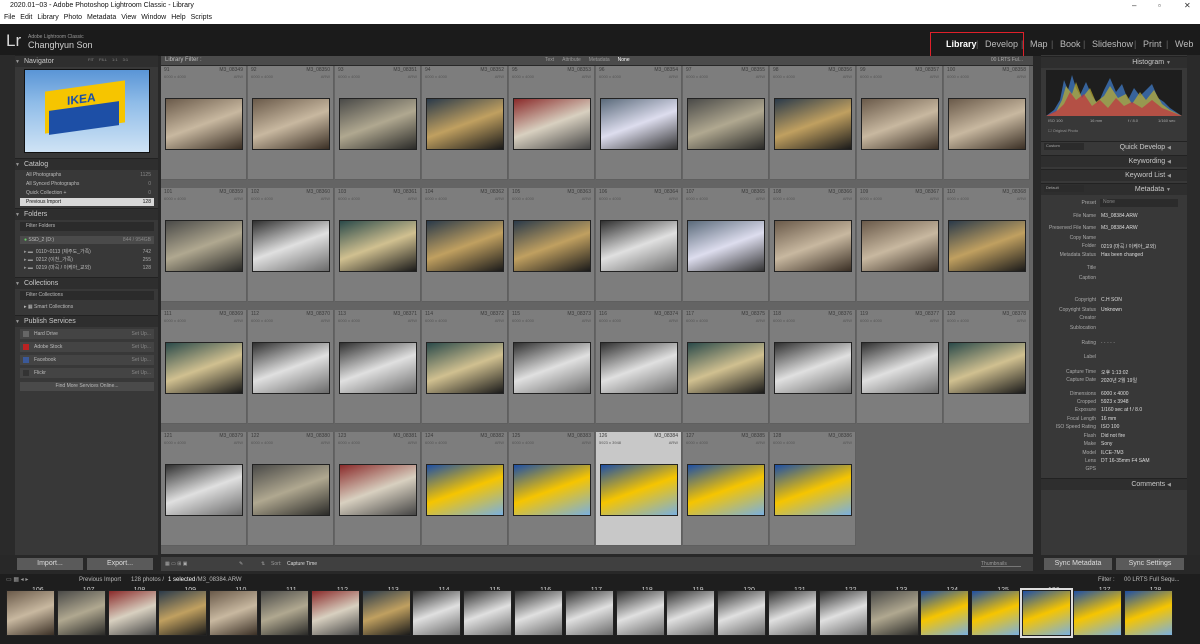  Describe the element at coordinates (89, 252) in the screenshot. I see `folder-item: ▸ ▬ 0110~0113 (제주도_가족) 742` at that location.